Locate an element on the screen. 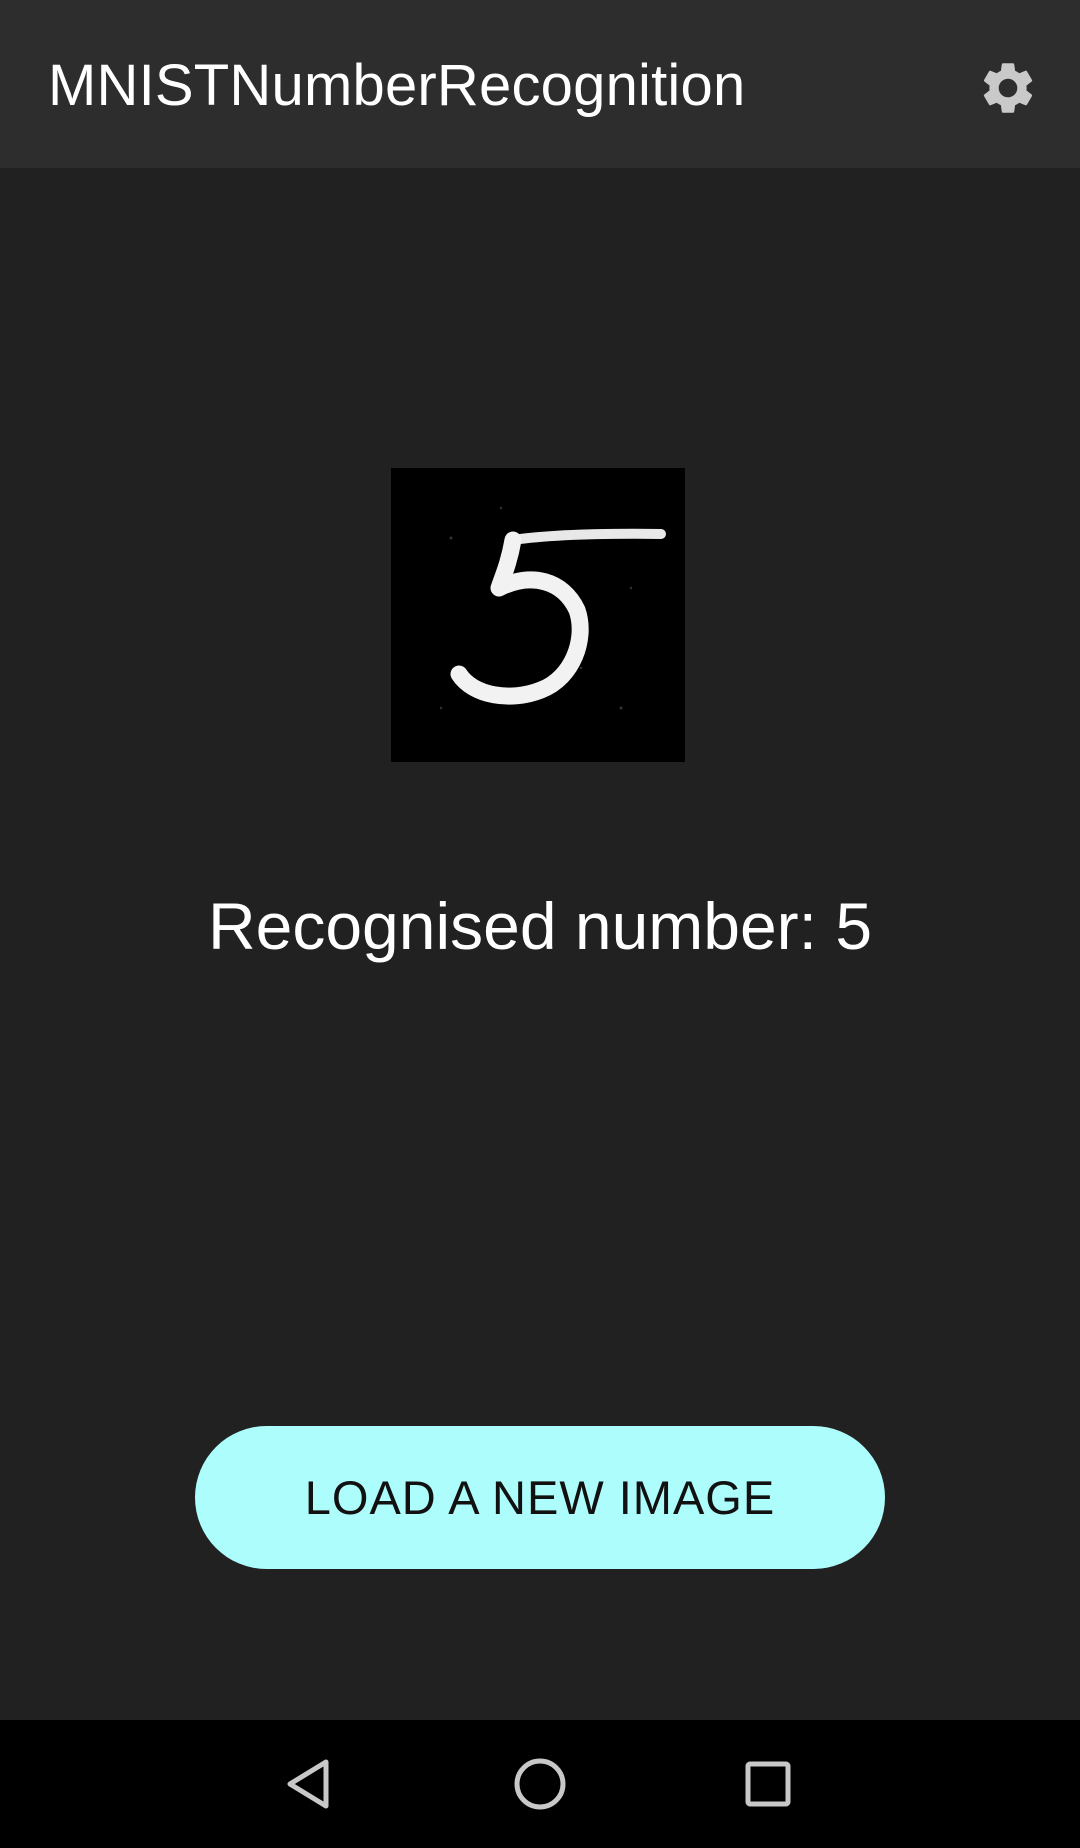 The height and width of the screenshot is (1848, 1080). back-triangle-icon is located at coordinates (308, 1784).